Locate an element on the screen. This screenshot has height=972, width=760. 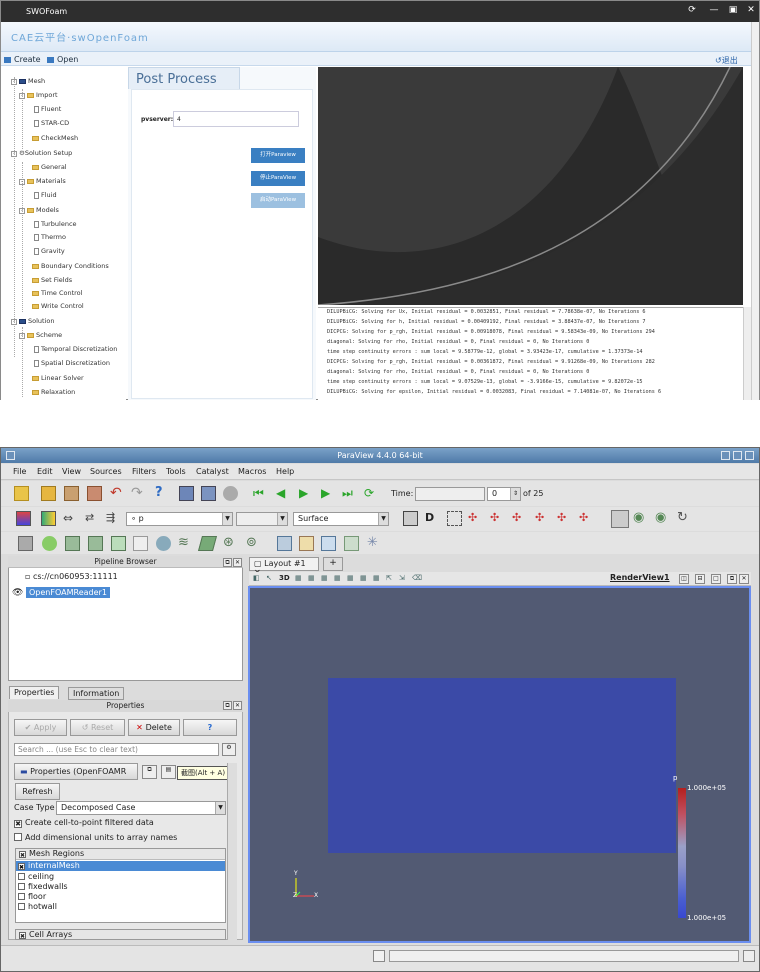
region-item: fixedwalls is located at coordinates (43, 886).